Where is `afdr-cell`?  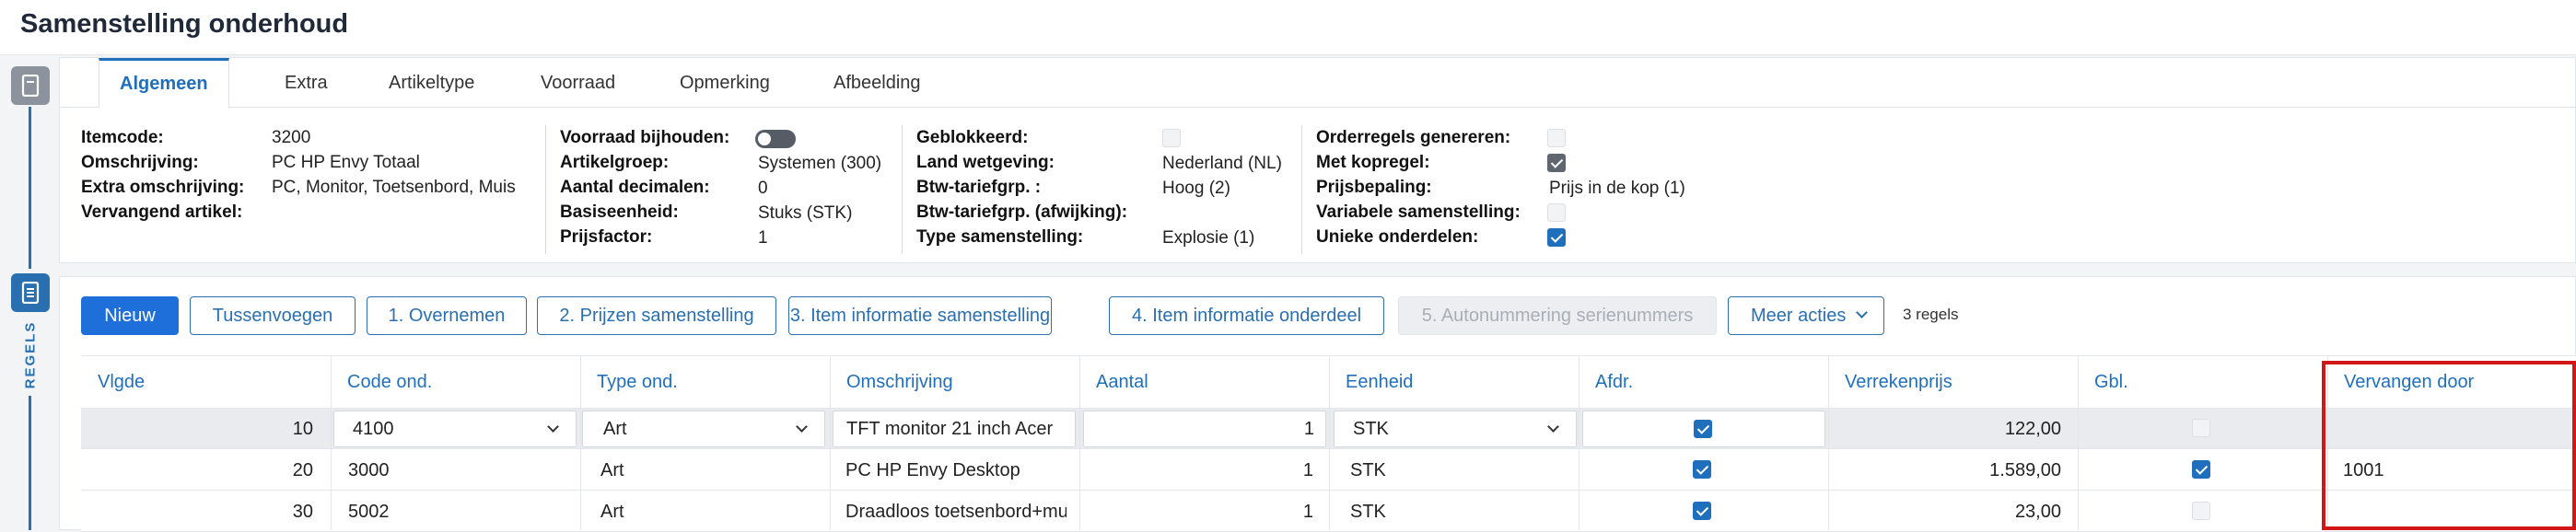
afdr-cell is located at coordinates (1703, 429).